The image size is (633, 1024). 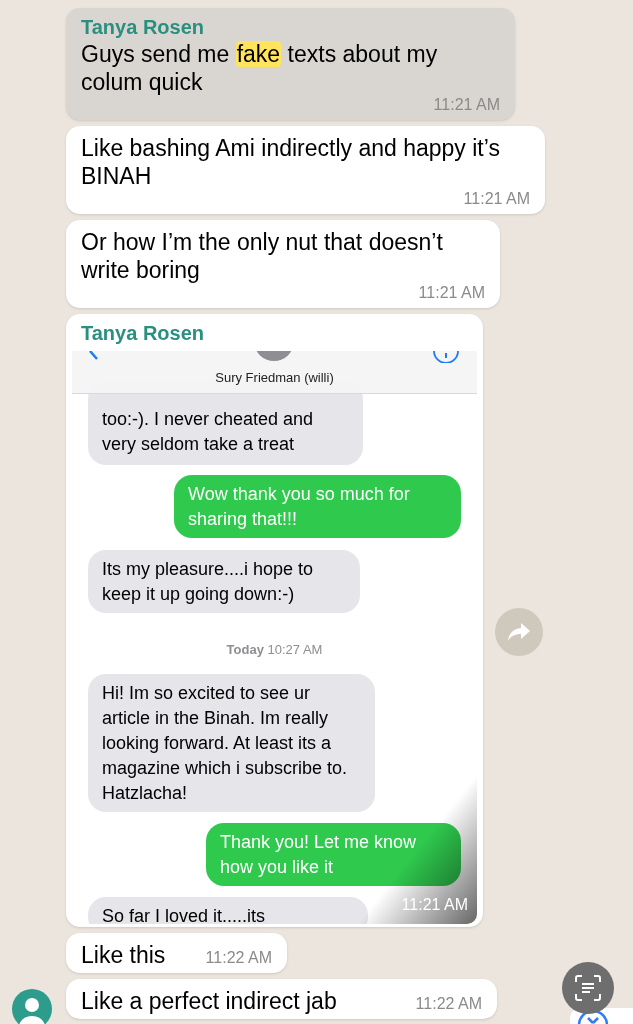 What do you see at coordinates (274, 650) in the screenshot?
I see `date-separator: Today 10:27 AM` at bounding box center [274, 650].